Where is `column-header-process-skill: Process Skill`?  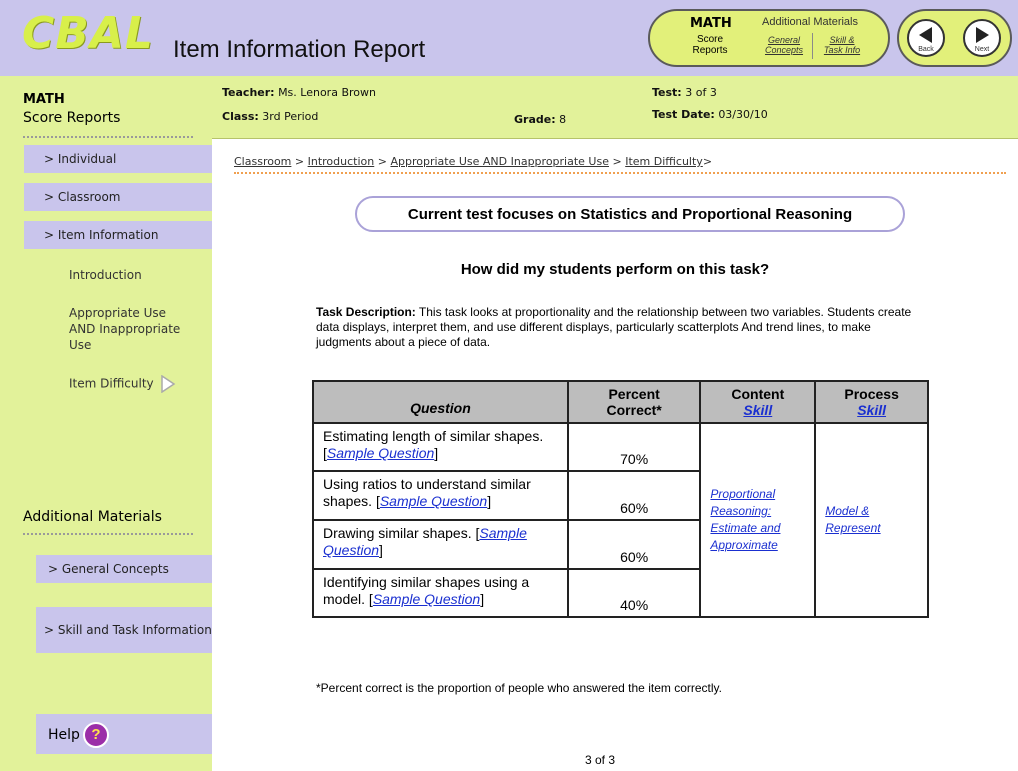 column-header-process-skill: Process Skill is located at coordinates (871, 402).